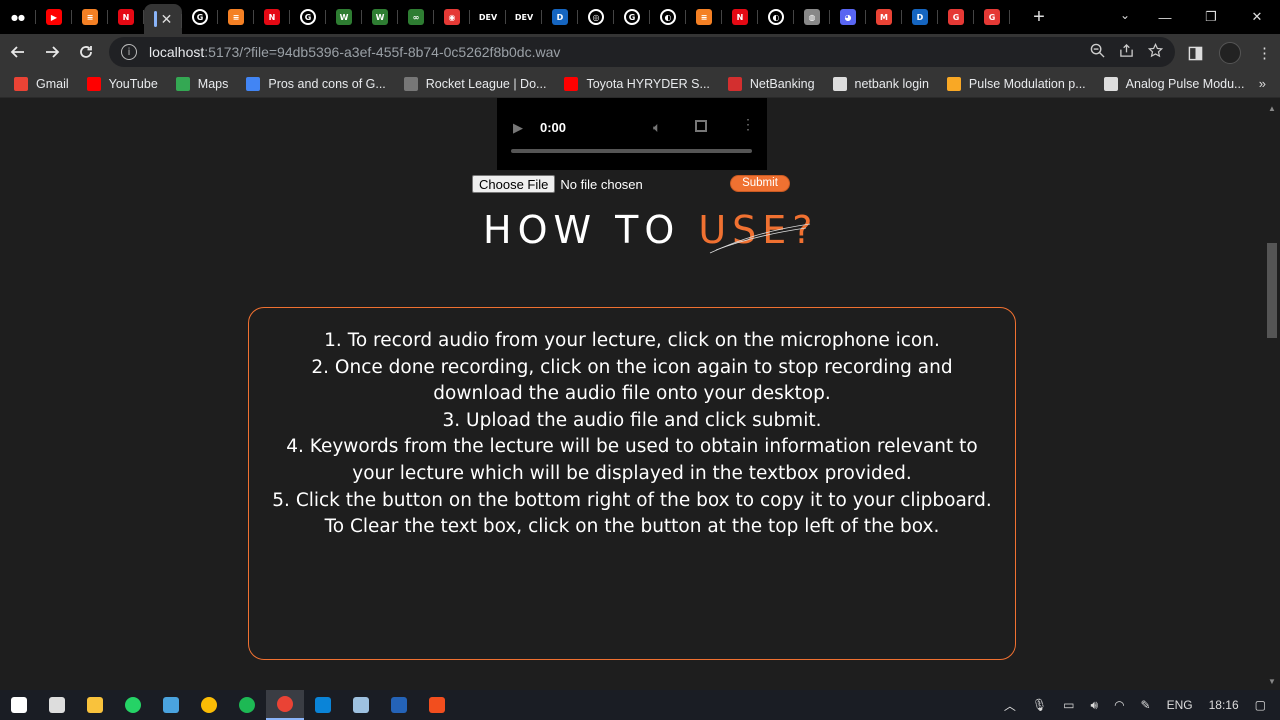 This screenshot has height=720, width=1280. I want to click on volume-icon: 🔈︎, so click(657, 127).